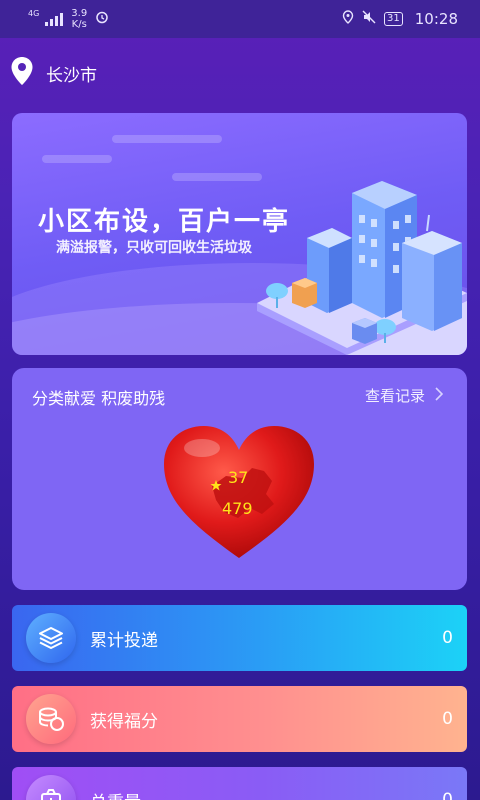  What do you see at coordinates (79, 19) in the screenshot?
I see `network-speed: 3.9 K/s` at bounding box center [79, 19].